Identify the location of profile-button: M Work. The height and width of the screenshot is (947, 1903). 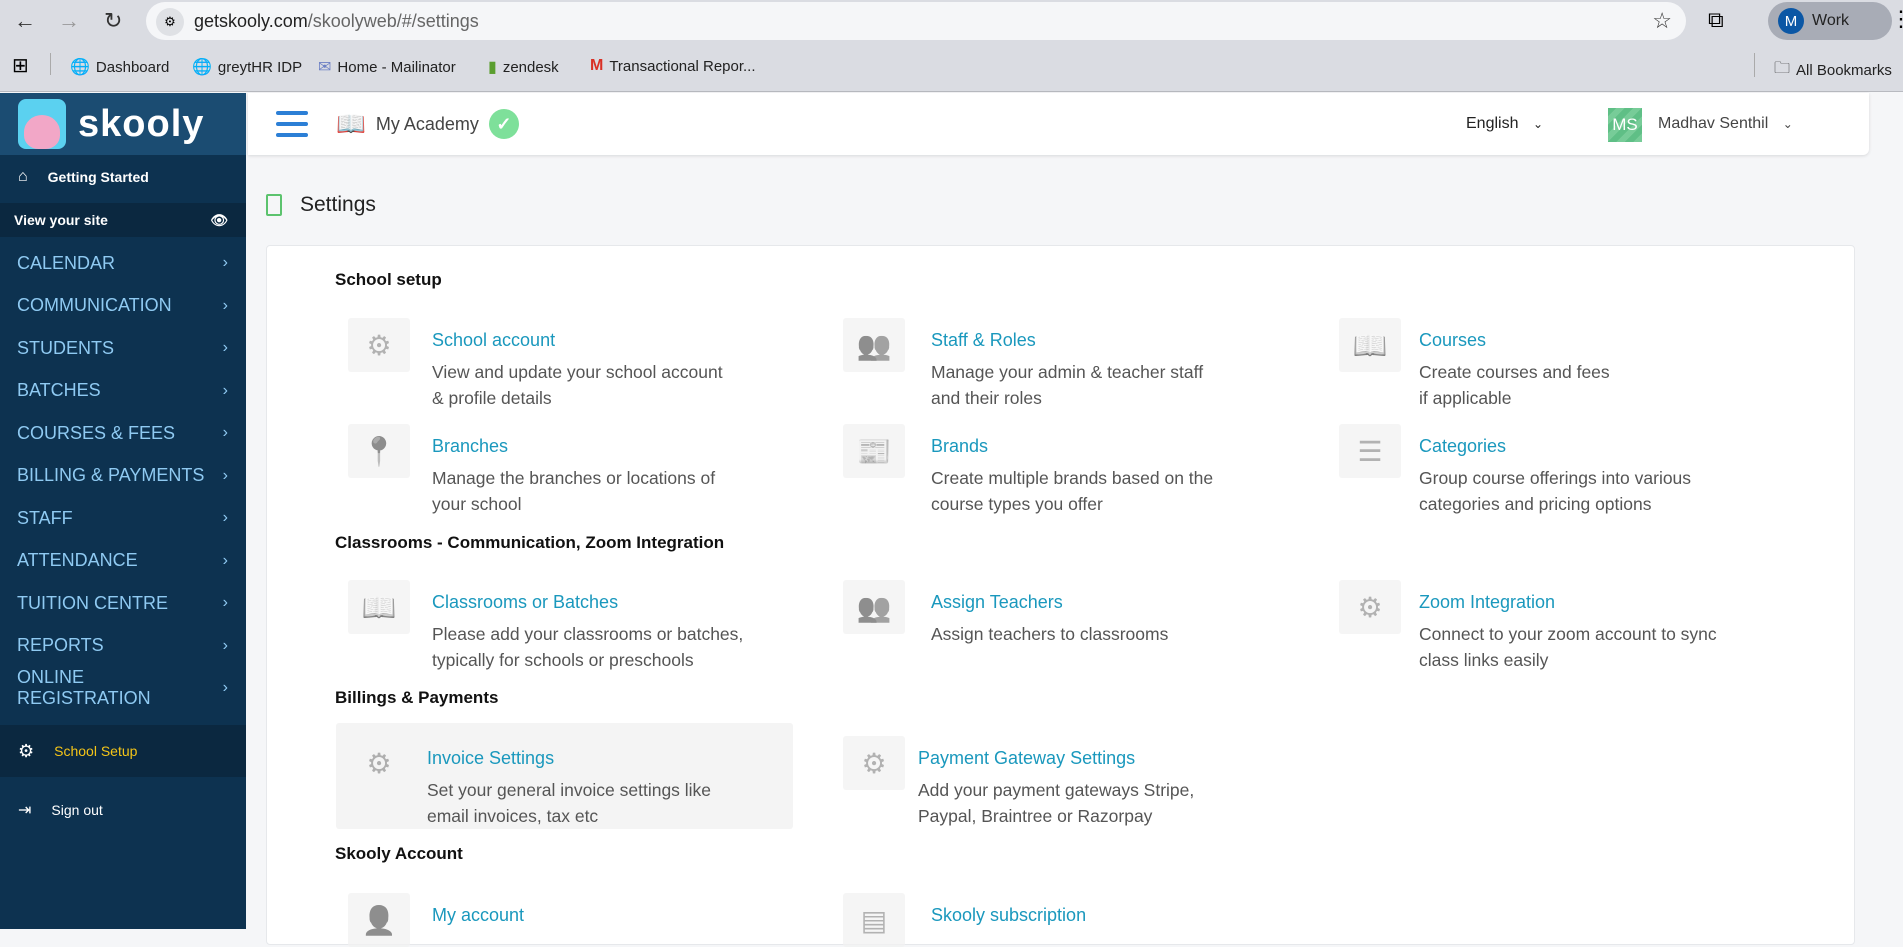
(1830, 21).